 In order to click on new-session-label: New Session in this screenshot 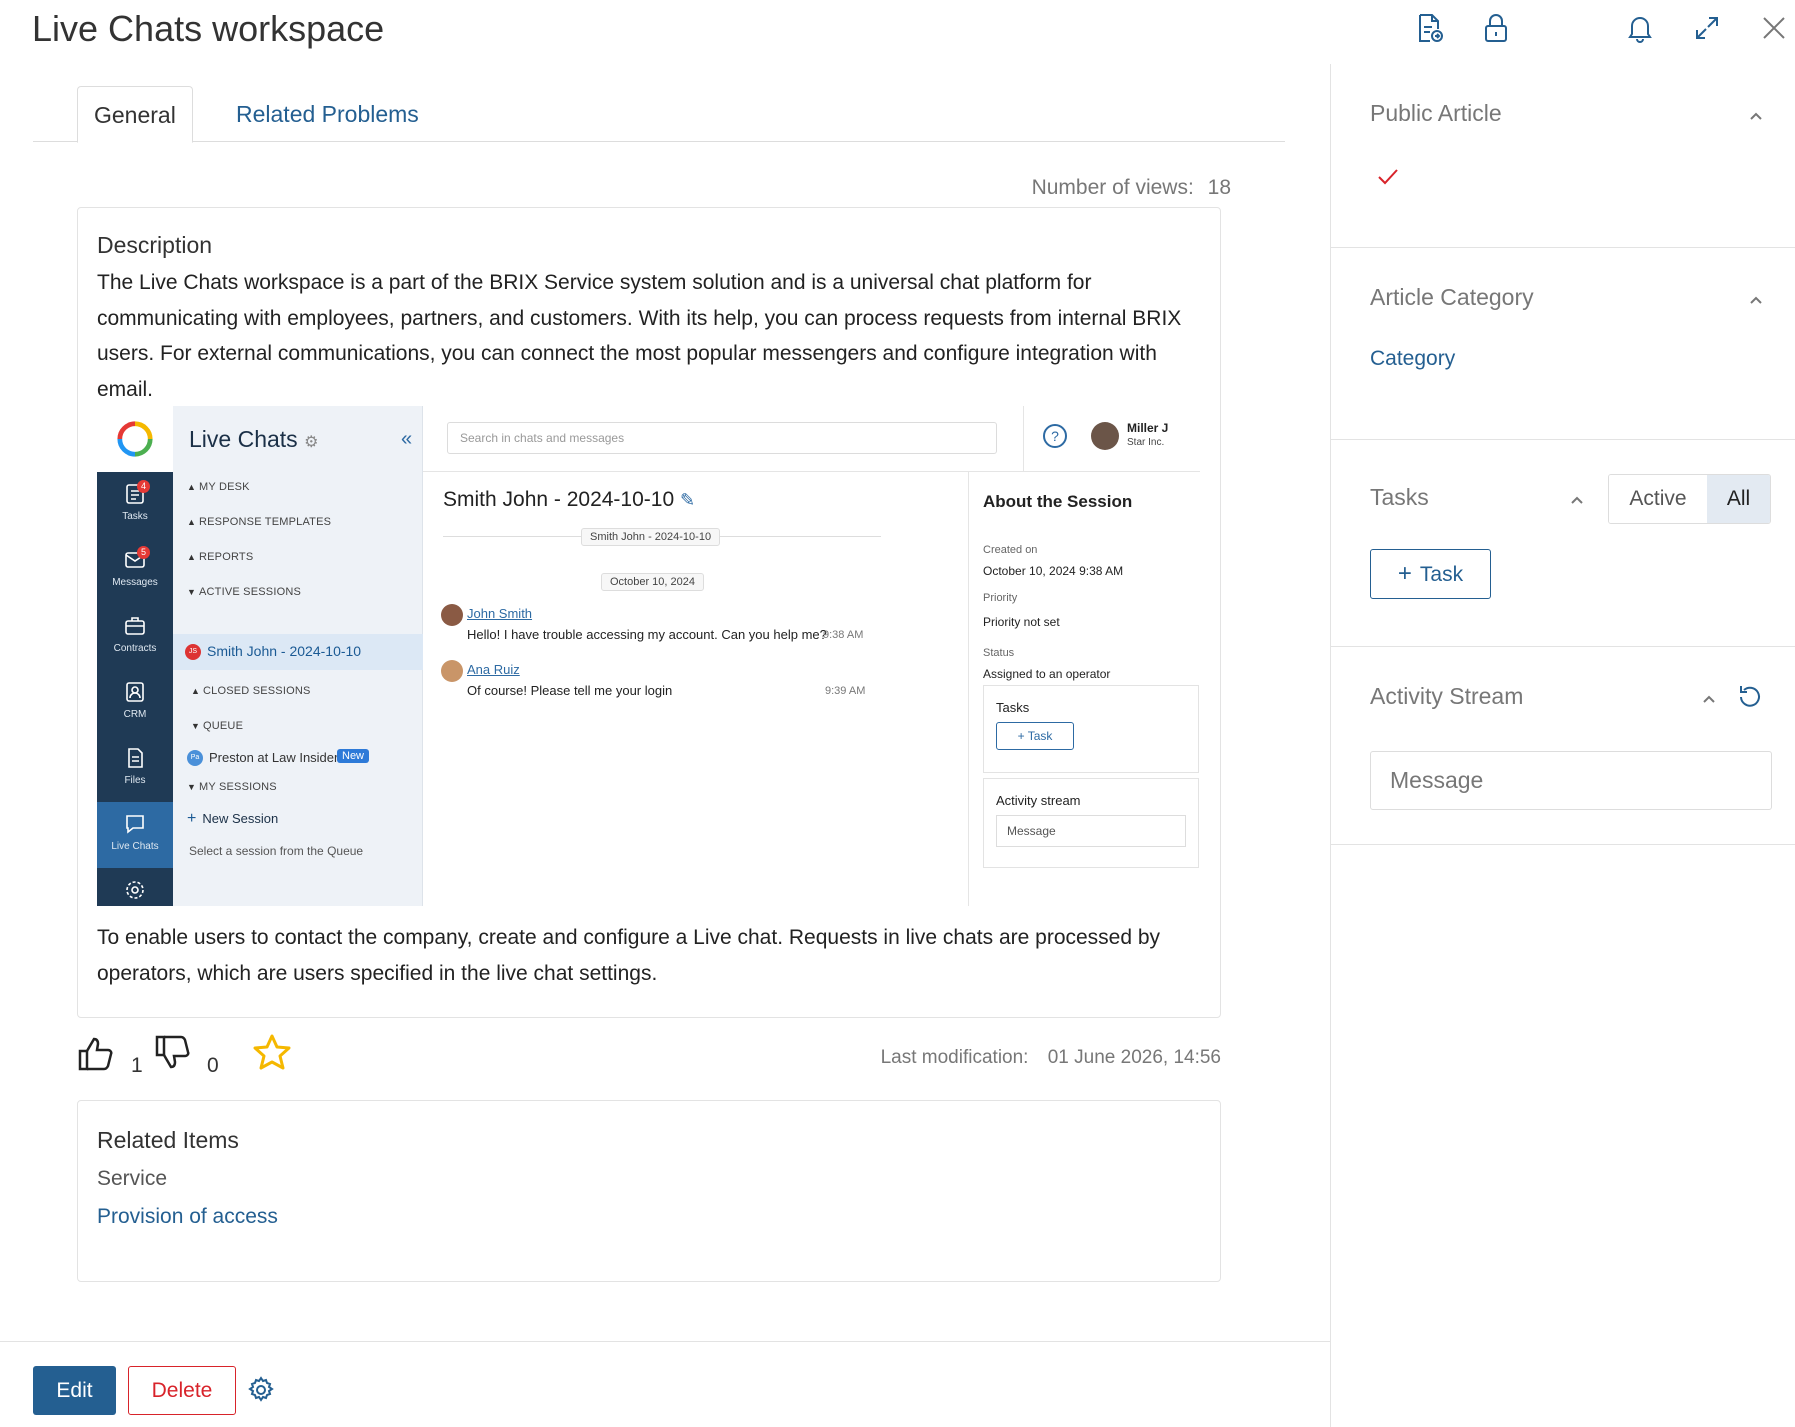, I will do `click(240, 818)`.